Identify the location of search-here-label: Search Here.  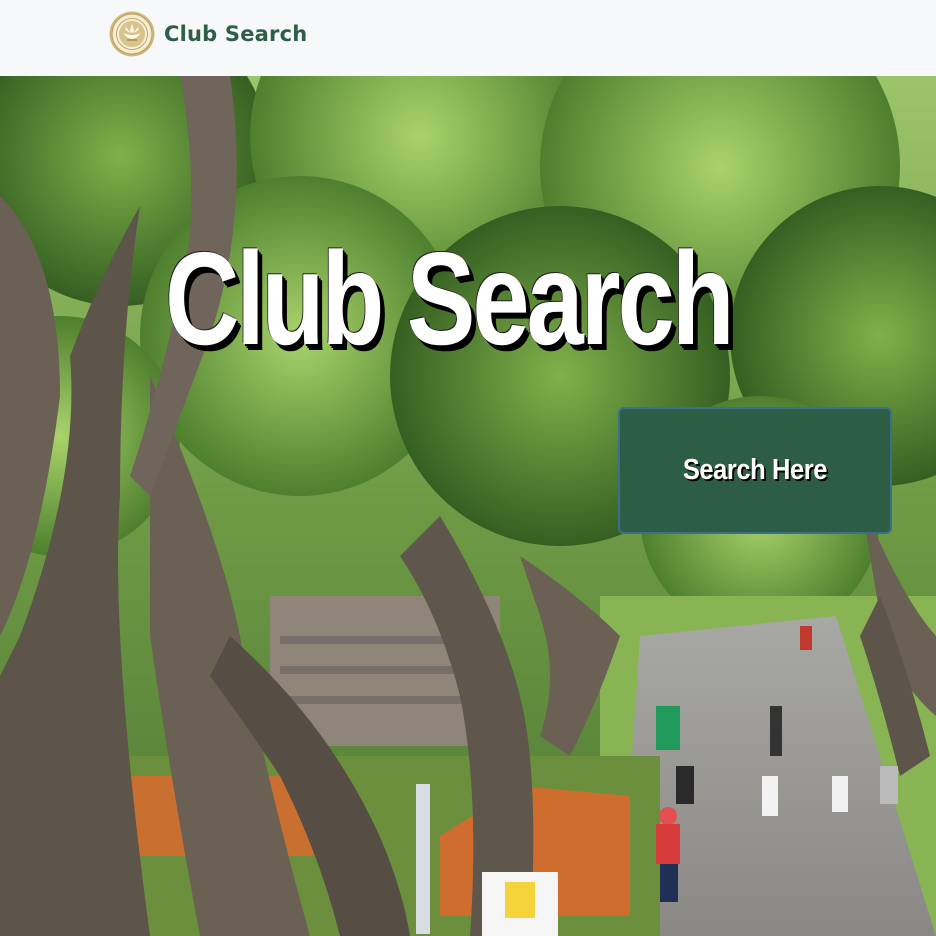
(755, 470).